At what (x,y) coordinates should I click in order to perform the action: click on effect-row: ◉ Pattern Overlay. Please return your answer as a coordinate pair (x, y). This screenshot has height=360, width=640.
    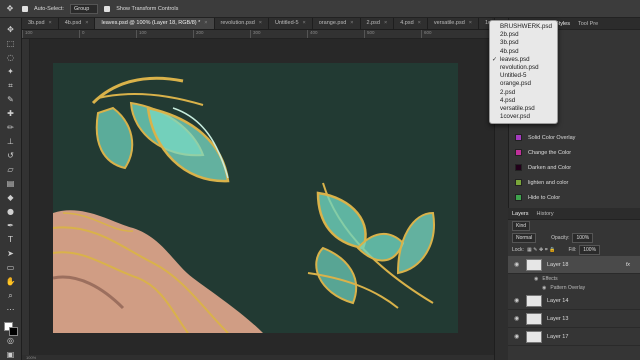
    Looking at the image, I should click on (574, 287).